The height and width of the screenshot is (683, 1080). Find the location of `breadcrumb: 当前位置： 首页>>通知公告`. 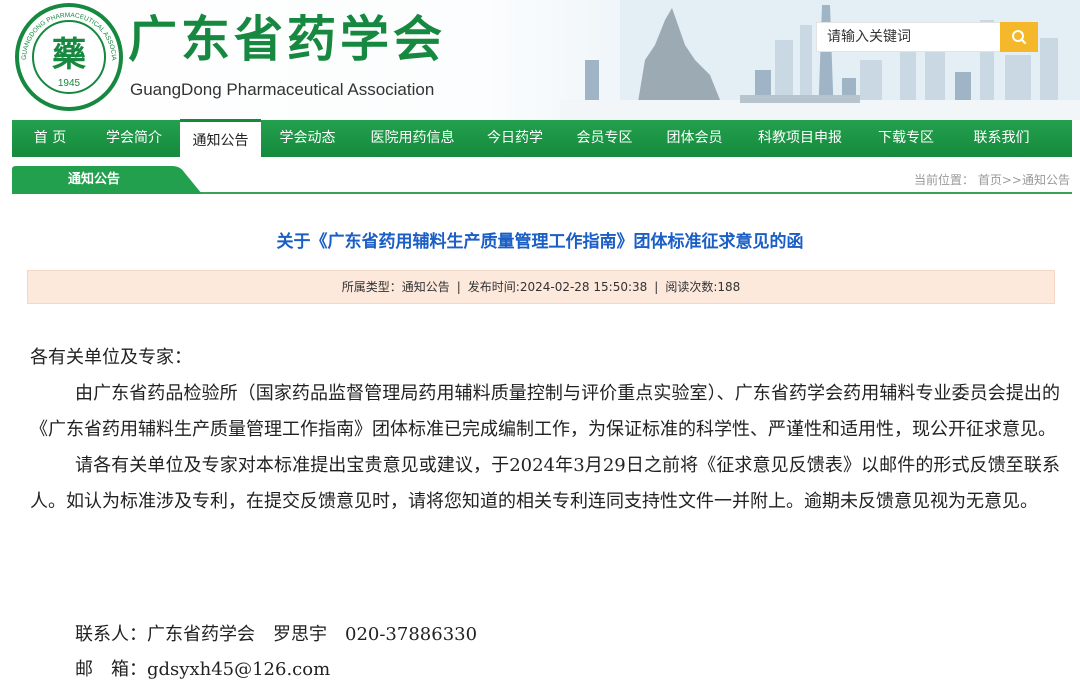

breadcrumb: 当前位置： 首页>>通知公告 is located at coordinates (992, 179).